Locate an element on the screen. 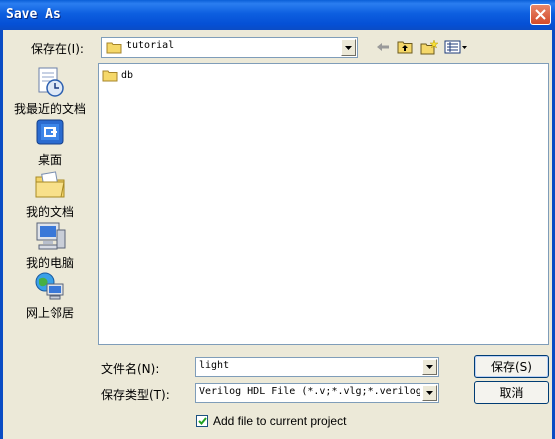 This screenshot has height=439, width=555. save-button: 保存(S) is located at coordinates (511, 366).